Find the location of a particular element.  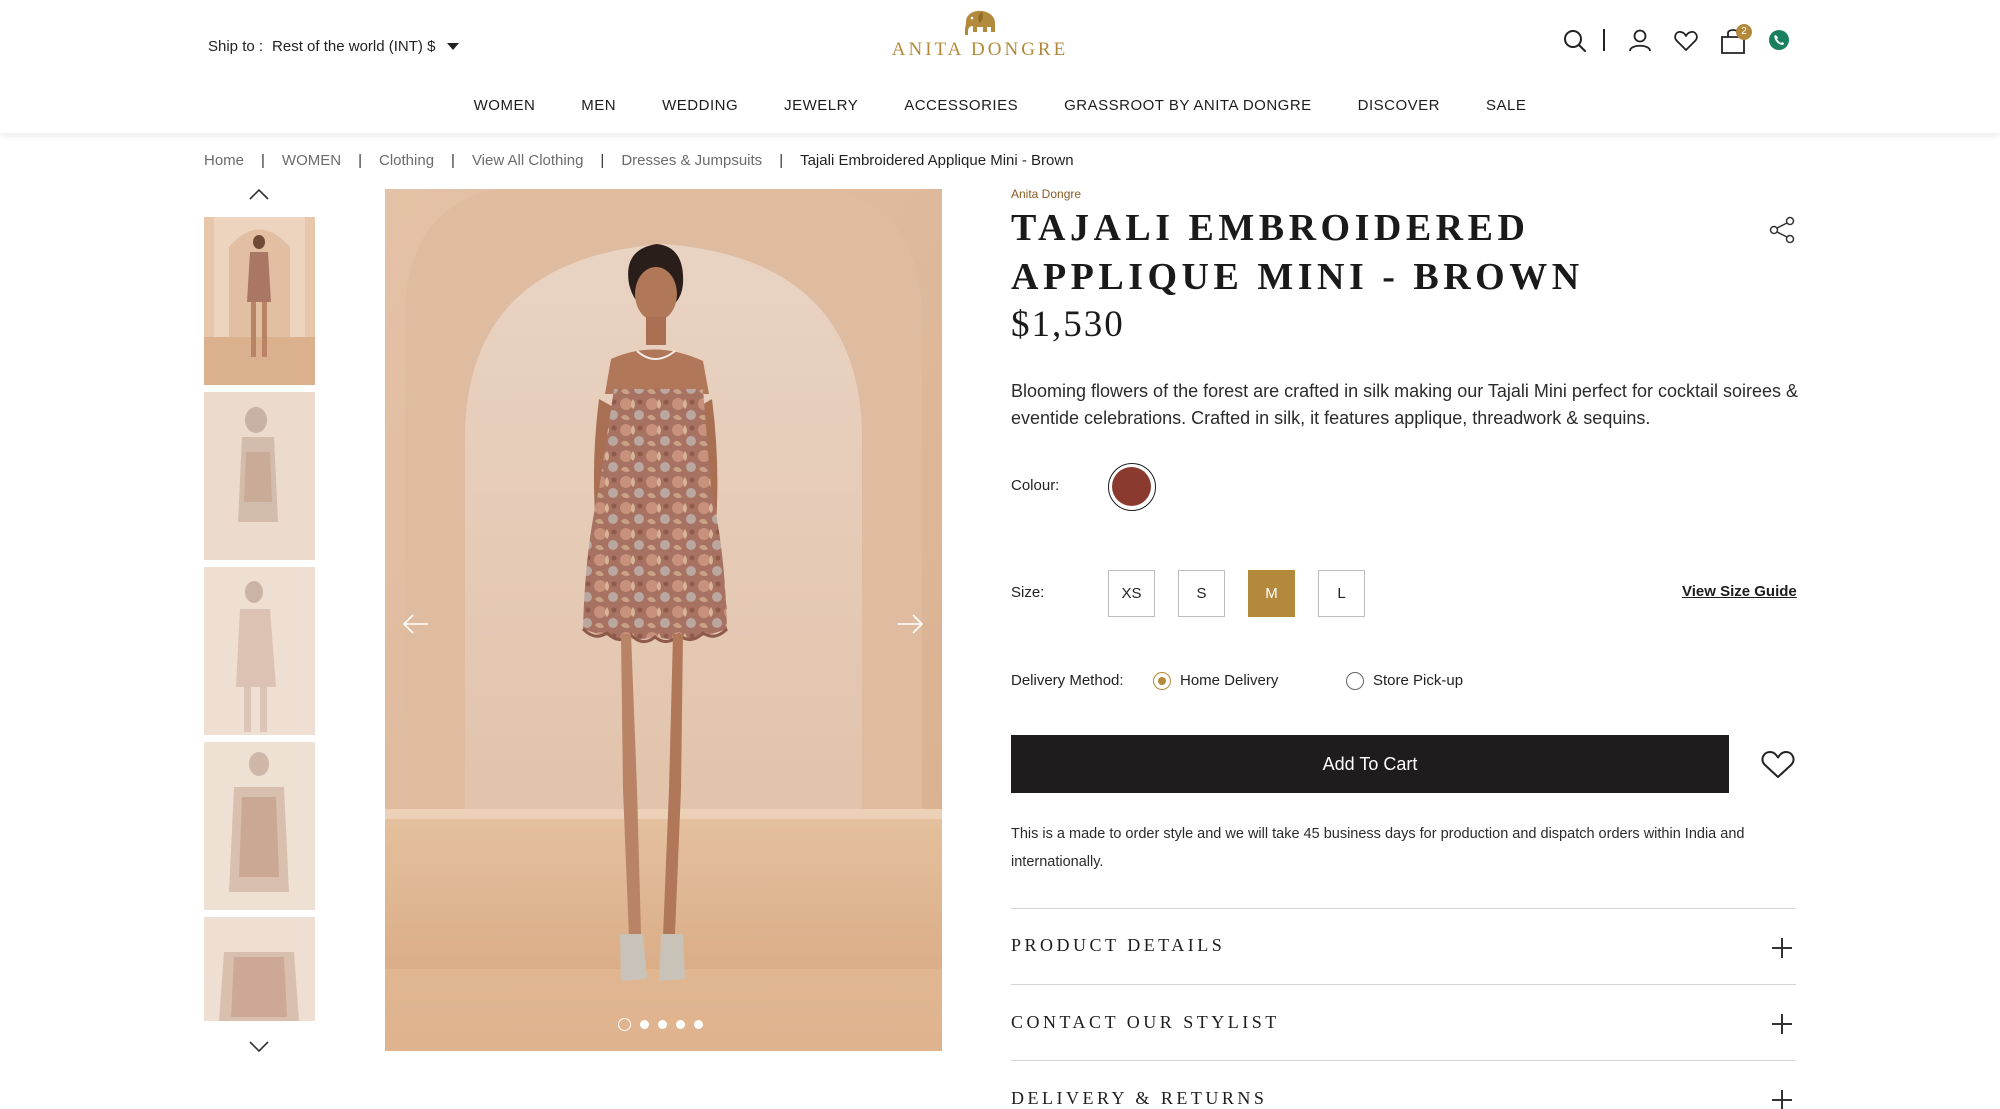

brand-logo: ANITA DONGRE is located at coordinates (980, 34).